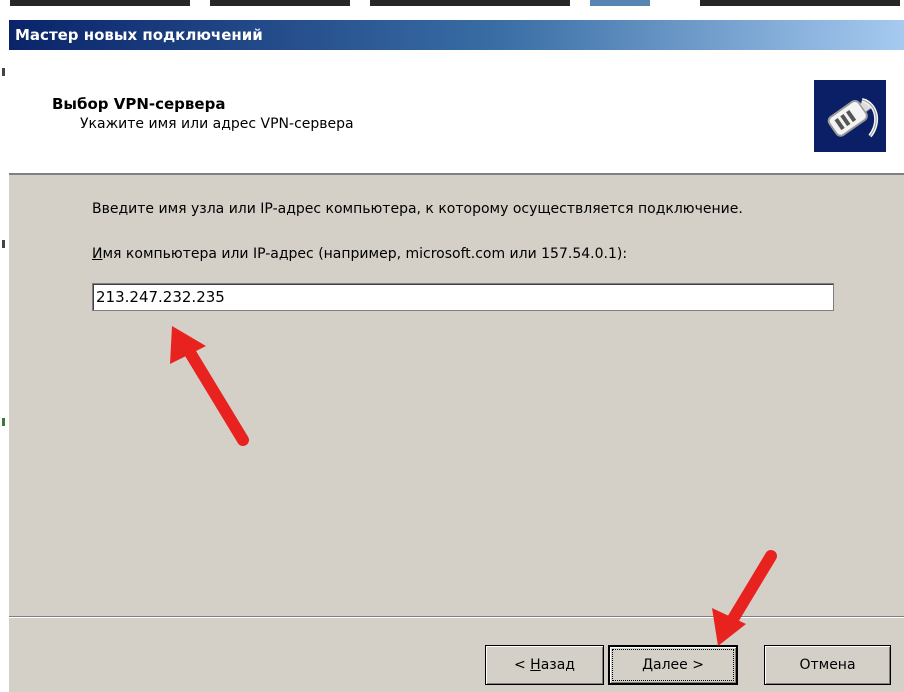 The height and width of the screenshot is (692, 904). Describe the element at coordinates (217, 124) in the screenshot. I see `page-subtitle: Укажите имя или адрес VPN-сервера` at that location.